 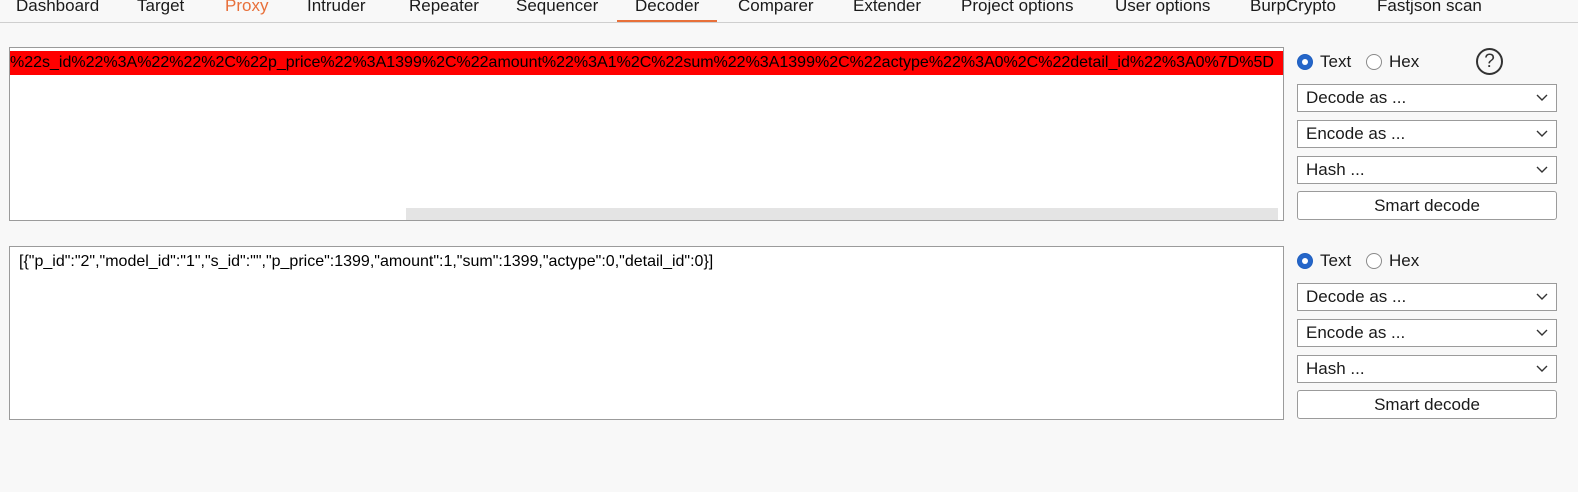 I want to click on tab-sequencer: Sequencer, so click(x=557, y=11).